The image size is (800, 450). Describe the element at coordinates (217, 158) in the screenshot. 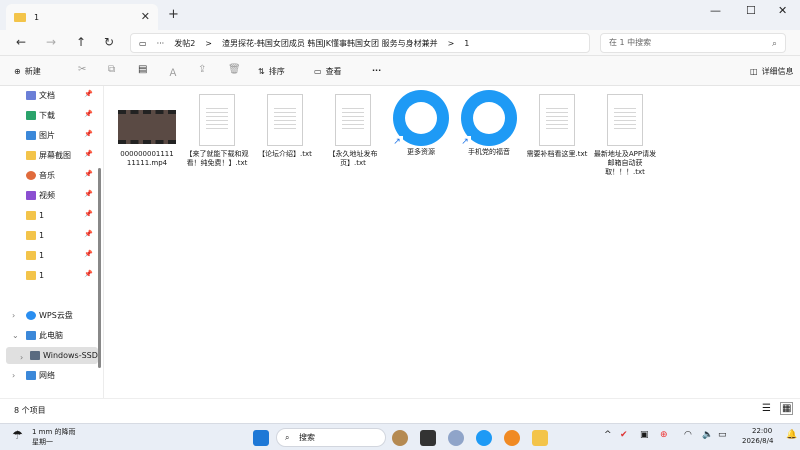

I see `file-name: 【来了就能下载和观看！纯免费！】.txt` at that location.